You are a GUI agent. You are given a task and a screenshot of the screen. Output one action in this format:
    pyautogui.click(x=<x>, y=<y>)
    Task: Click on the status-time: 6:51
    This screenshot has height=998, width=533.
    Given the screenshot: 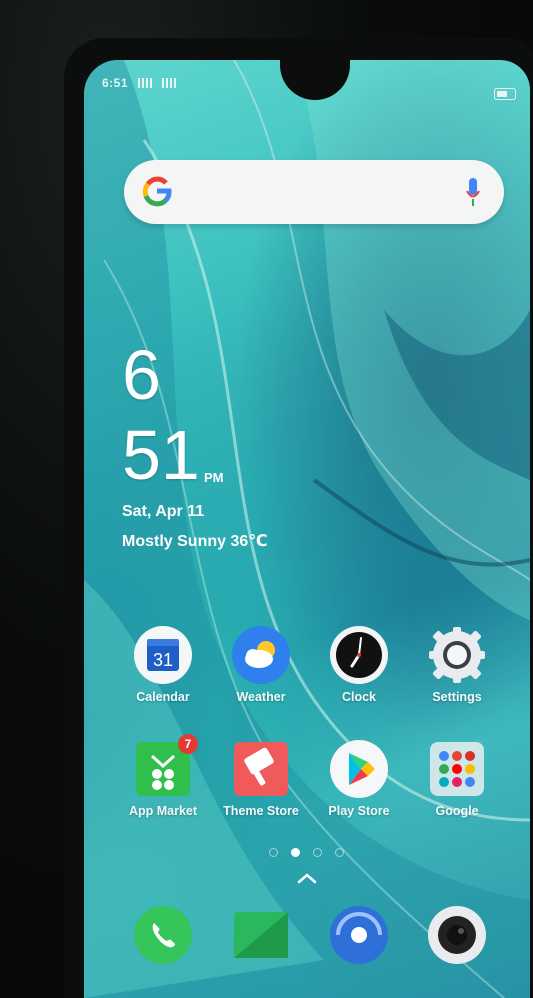 What is the action you would take?
    pyautogui.click(x=115, y=83)
    